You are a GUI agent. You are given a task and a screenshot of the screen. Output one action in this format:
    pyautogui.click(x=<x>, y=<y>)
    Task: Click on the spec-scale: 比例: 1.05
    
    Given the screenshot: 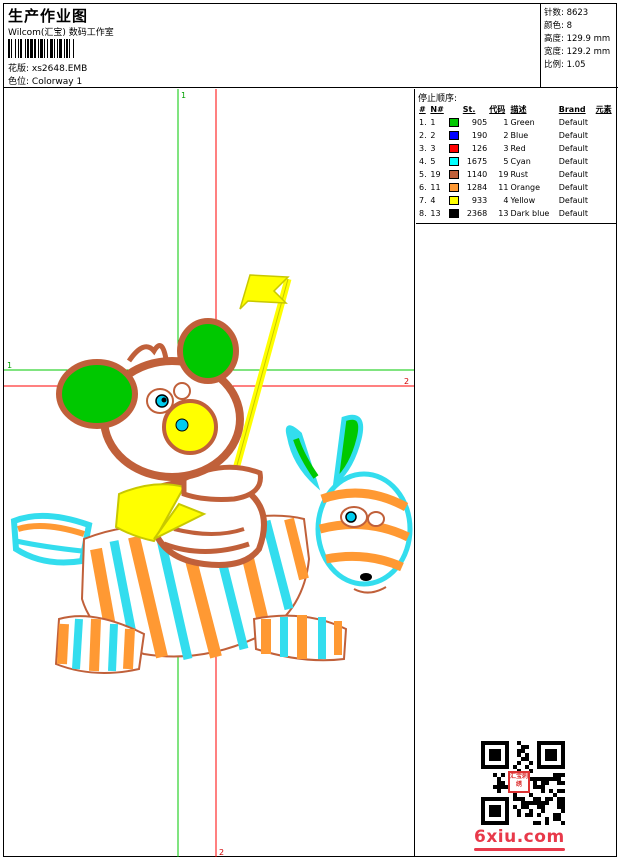 What is the action you would take?
    pyautogui.click(x=565, y=65)
    